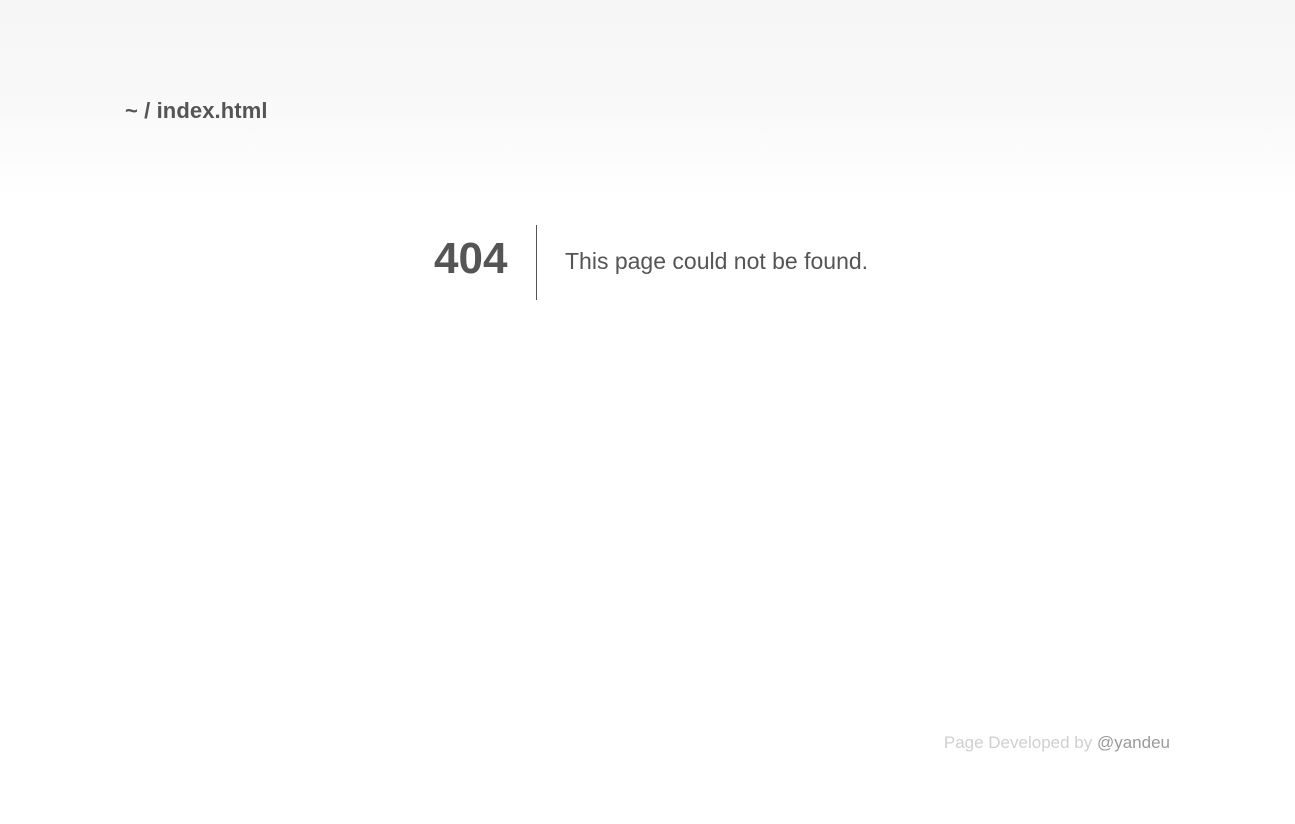 This screenshot has width=1295, height=824. I want to click on divider, so click(536, 262).